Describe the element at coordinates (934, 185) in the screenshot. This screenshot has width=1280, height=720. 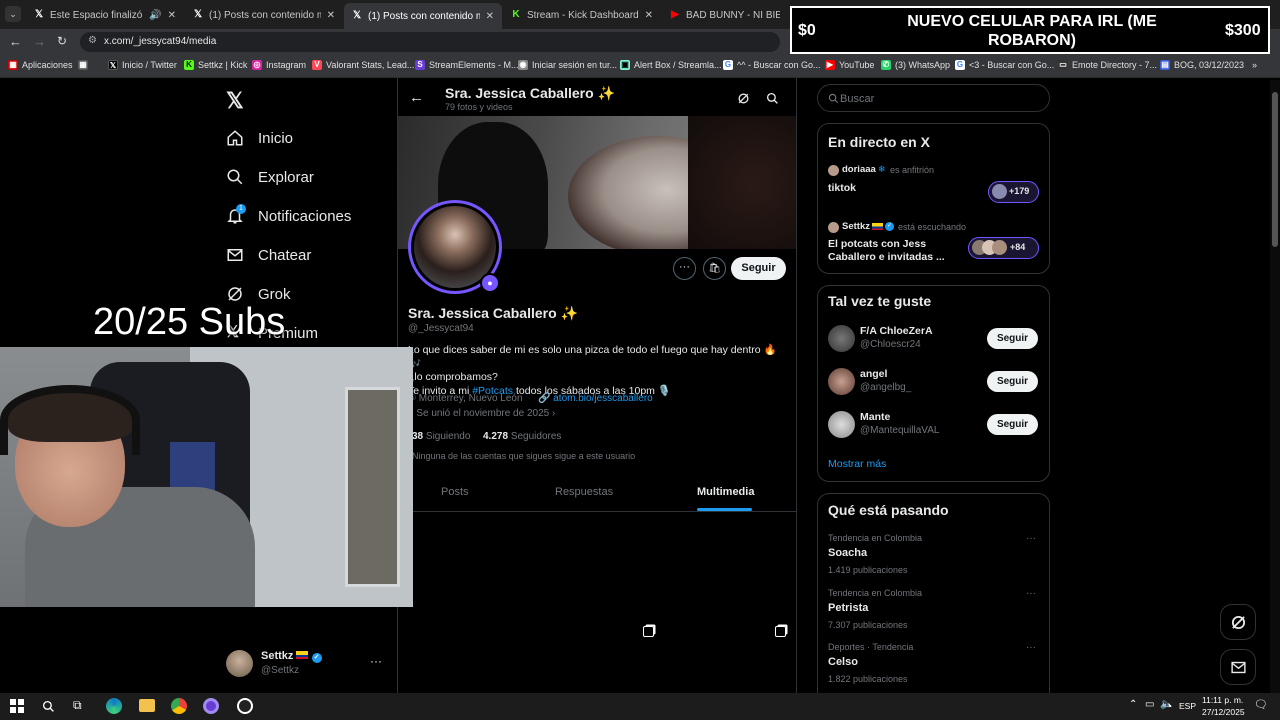
I see `live-item-1: doriaaa ❄ es anfitrión tiktok +179` at that location.